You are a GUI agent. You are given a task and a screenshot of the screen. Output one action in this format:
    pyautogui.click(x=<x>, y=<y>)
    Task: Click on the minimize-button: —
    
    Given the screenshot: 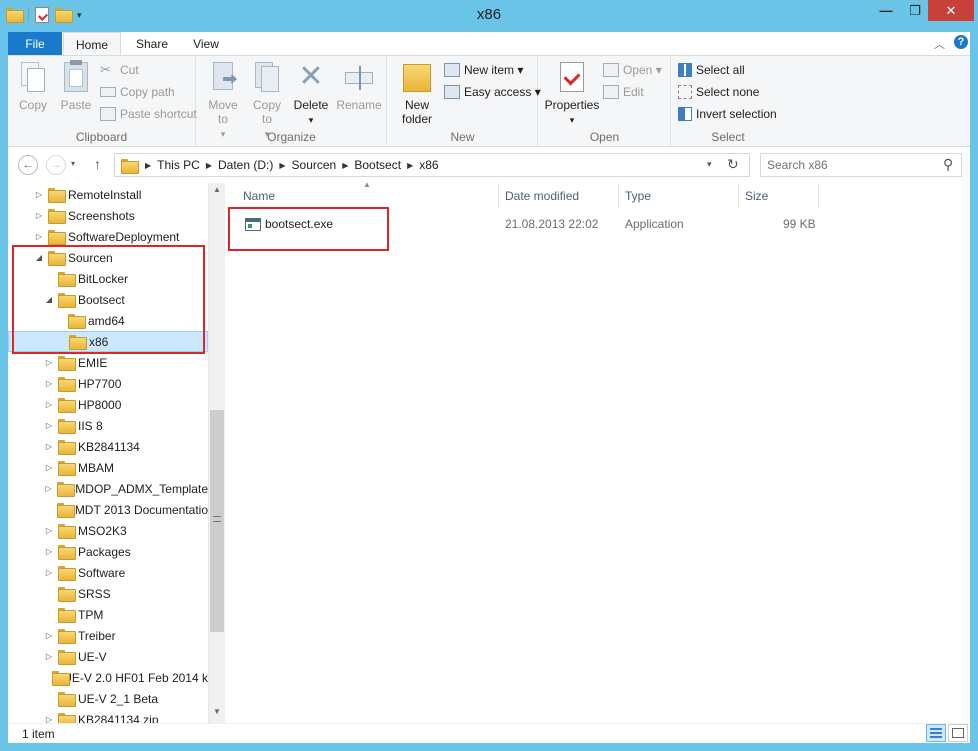 What is the action you would take?
    pyautogui.click(x=886, y=10)
    